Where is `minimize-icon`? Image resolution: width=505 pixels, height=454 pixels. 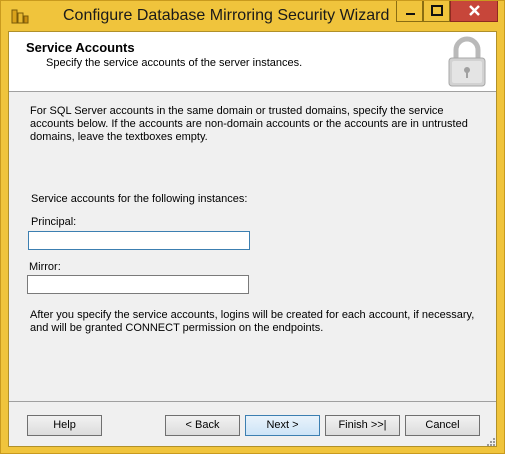
minimize-icon is located at coordinates (410, 14).